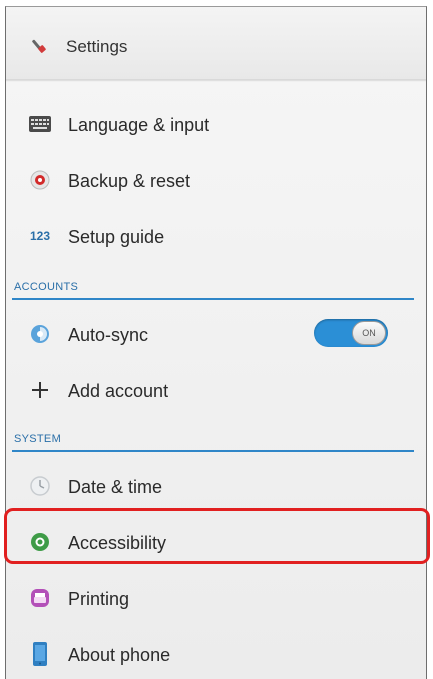  What do you see at coordinates (97, 46) in the screenshot?
I see `page-title: Settings` at bounding box center [97, 46].